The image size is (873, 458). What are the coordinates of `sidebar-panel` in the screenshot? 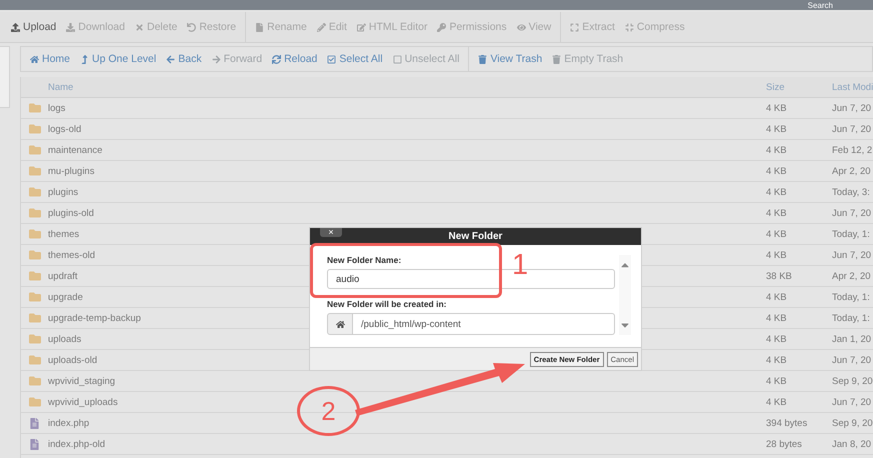 It's located at (5, 77).